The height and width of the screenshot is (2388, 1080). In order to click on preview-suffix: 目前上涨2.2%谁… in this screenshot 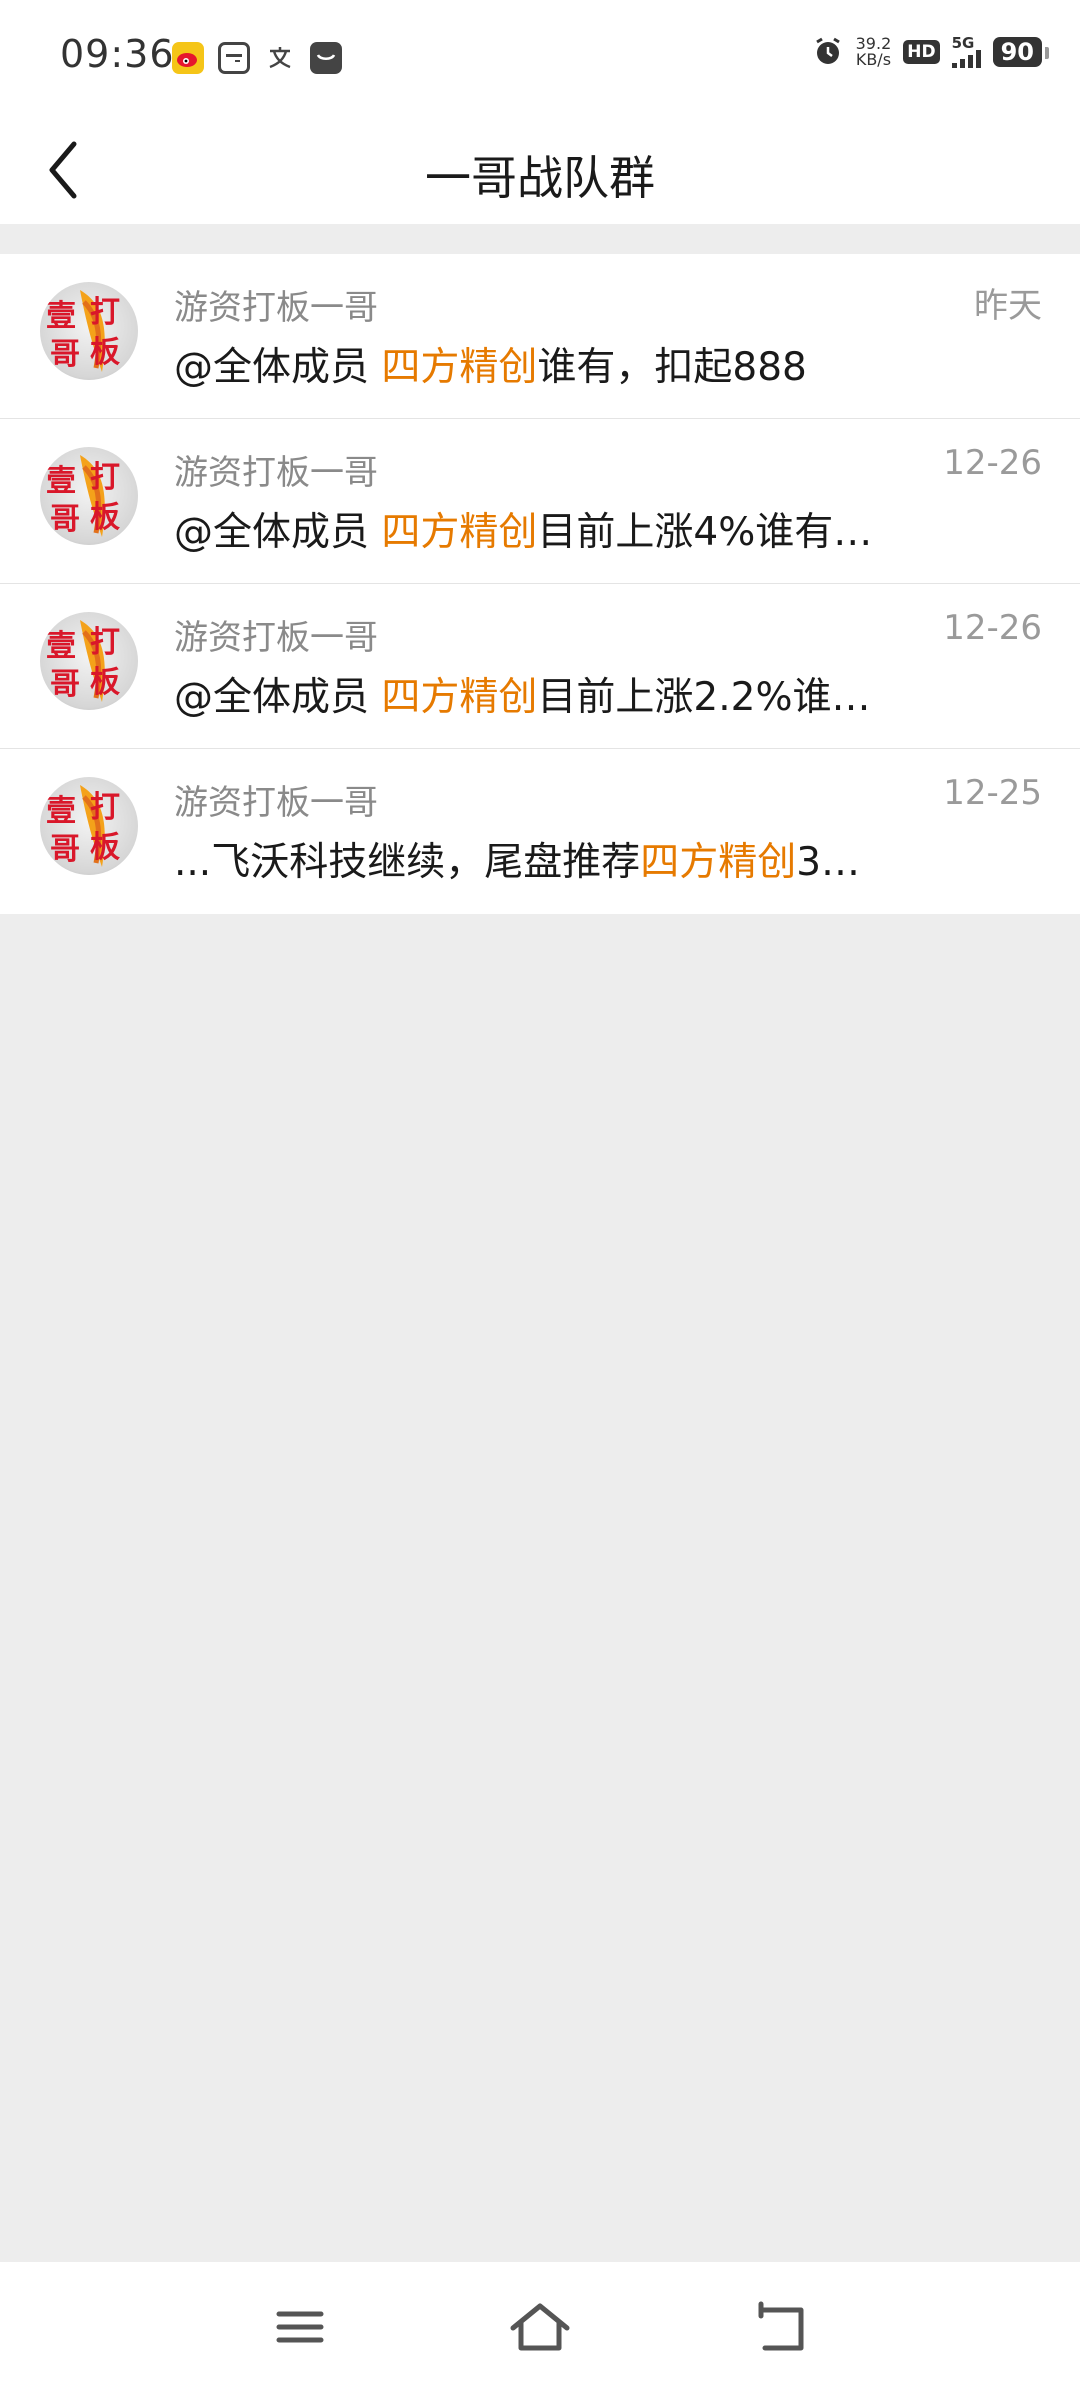, I will do `click(704, 697)`.